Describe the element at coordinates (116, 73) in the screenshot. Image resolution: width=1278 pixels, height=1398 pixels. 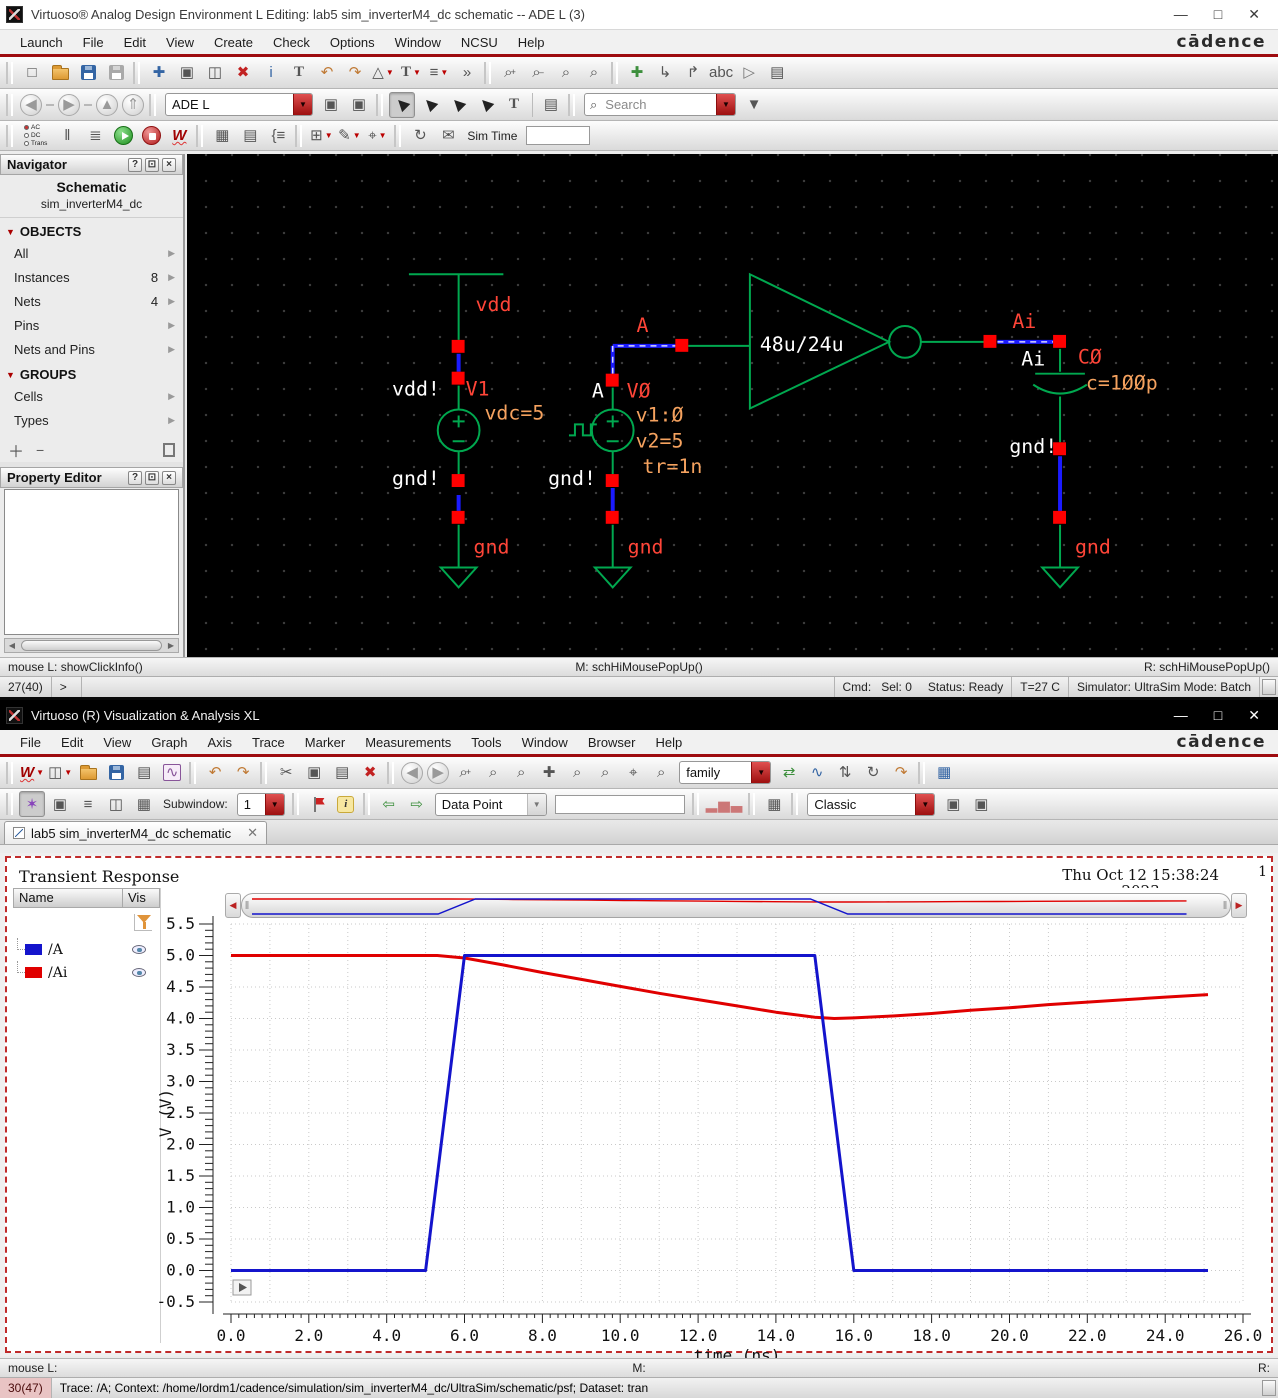
I see `save-as-button` at that location.